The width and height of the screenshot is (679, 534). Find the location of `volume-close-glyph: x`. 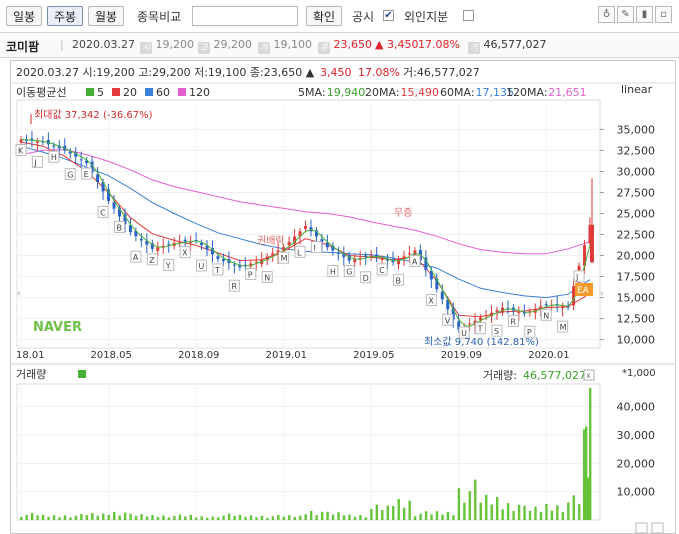

volume-close-glyph: x is located at coordinates (588, 375).